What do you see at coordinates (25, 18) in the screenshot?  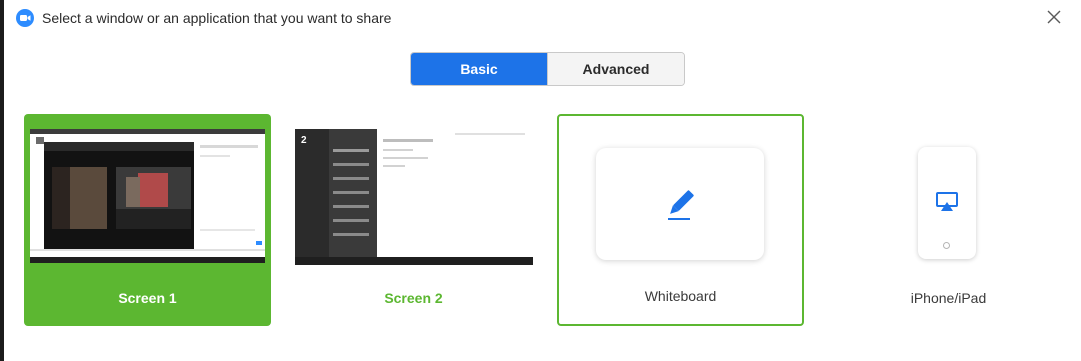 I see `zoom-logo-icon` at bounding box center [25, 18].